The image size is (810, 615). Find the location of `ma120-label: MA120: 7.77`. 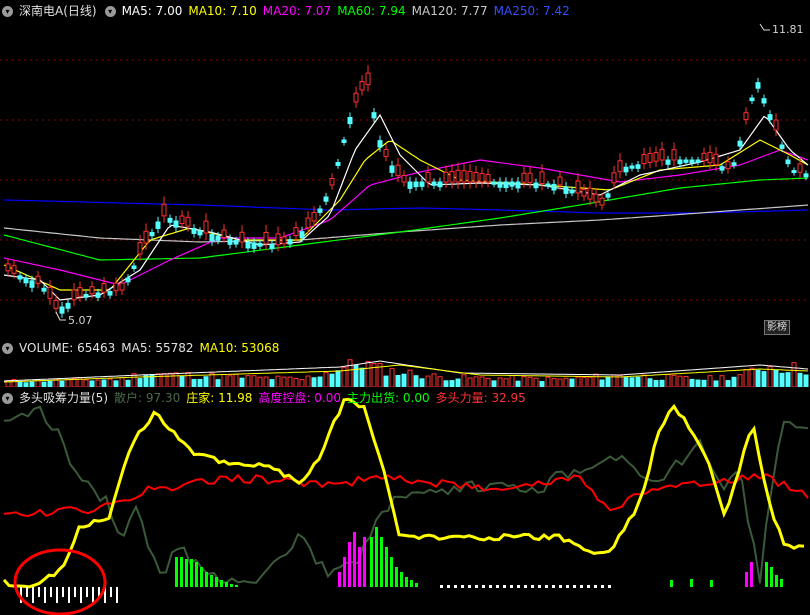

ma120-label: MA120: 7.77 is located at coordinates (449, 11).